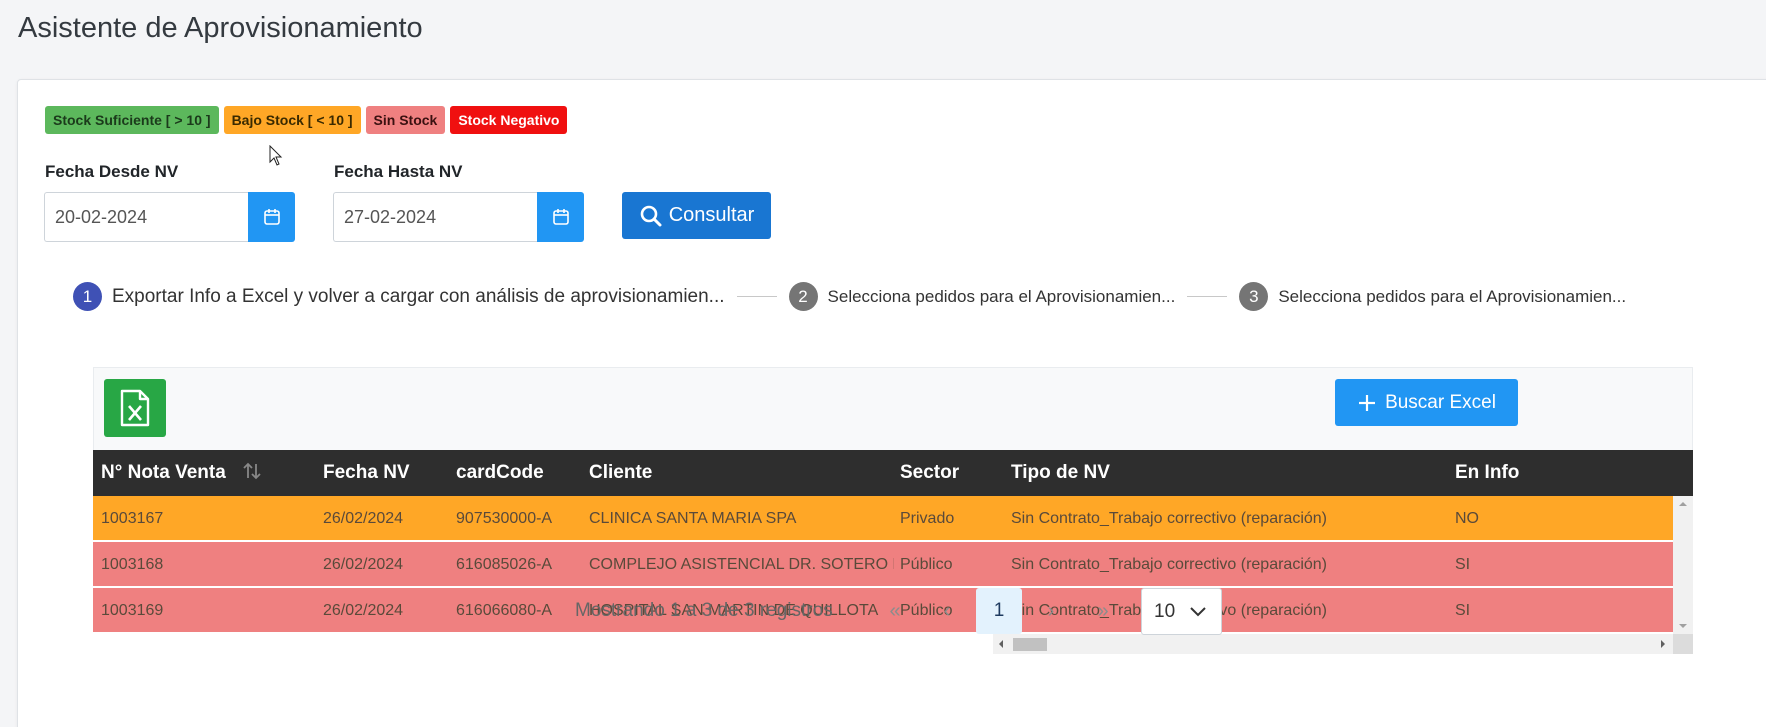 The image size is (1766, 727). Describe the element at coordinates (1467, 518) in the screenshot. I see `cell-en-info: NO` at that location.